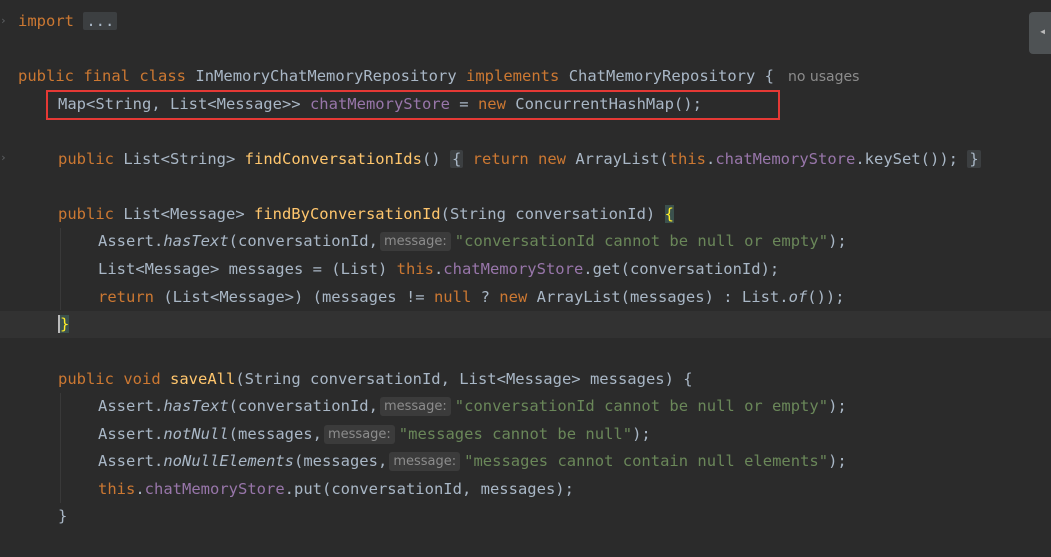 The width and height of the screenshot is (1051, 557). What do you see at coordinates (681, 269) in the screenshot?
I see `code-text: .get(conversationId);` at bounding box center [681, 269].